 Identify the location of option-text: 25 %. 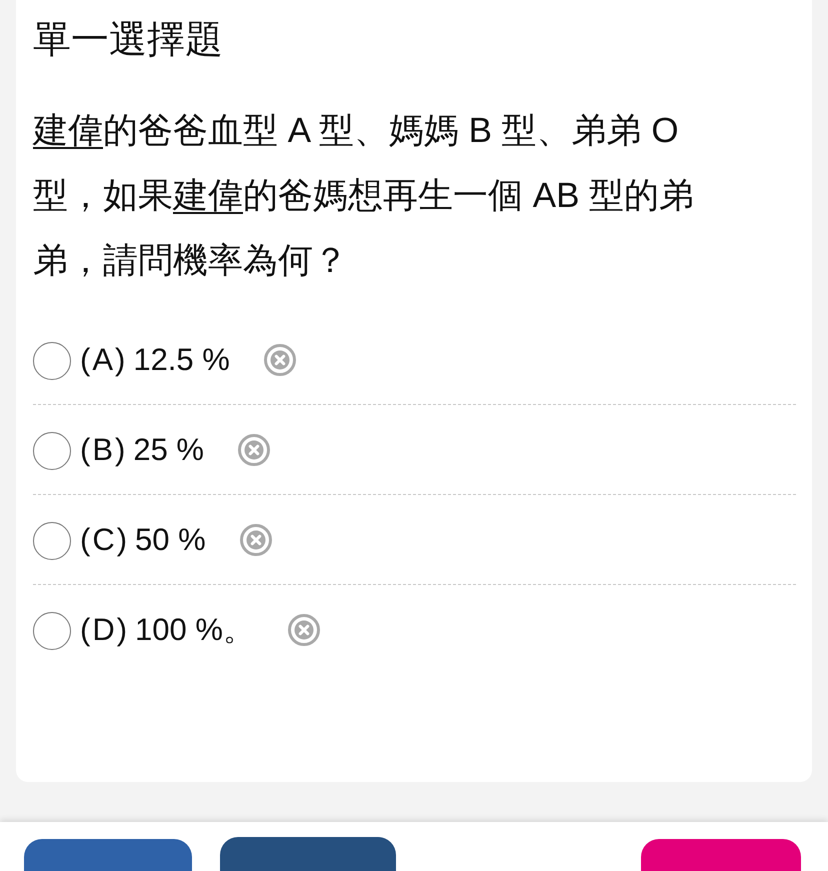
(168, 449).